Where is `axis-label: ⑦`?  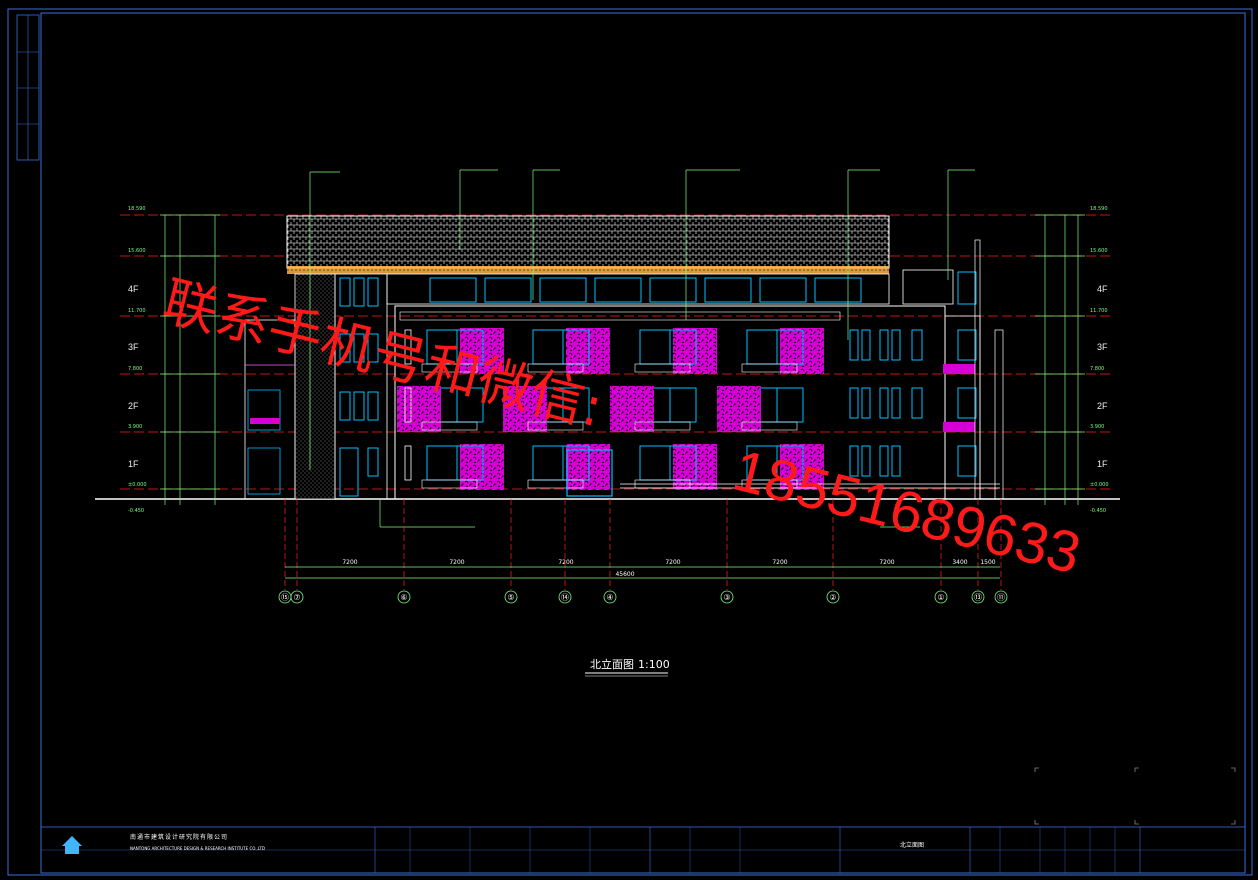 axis-label: ⑦ is located at coordinates (296, 597).